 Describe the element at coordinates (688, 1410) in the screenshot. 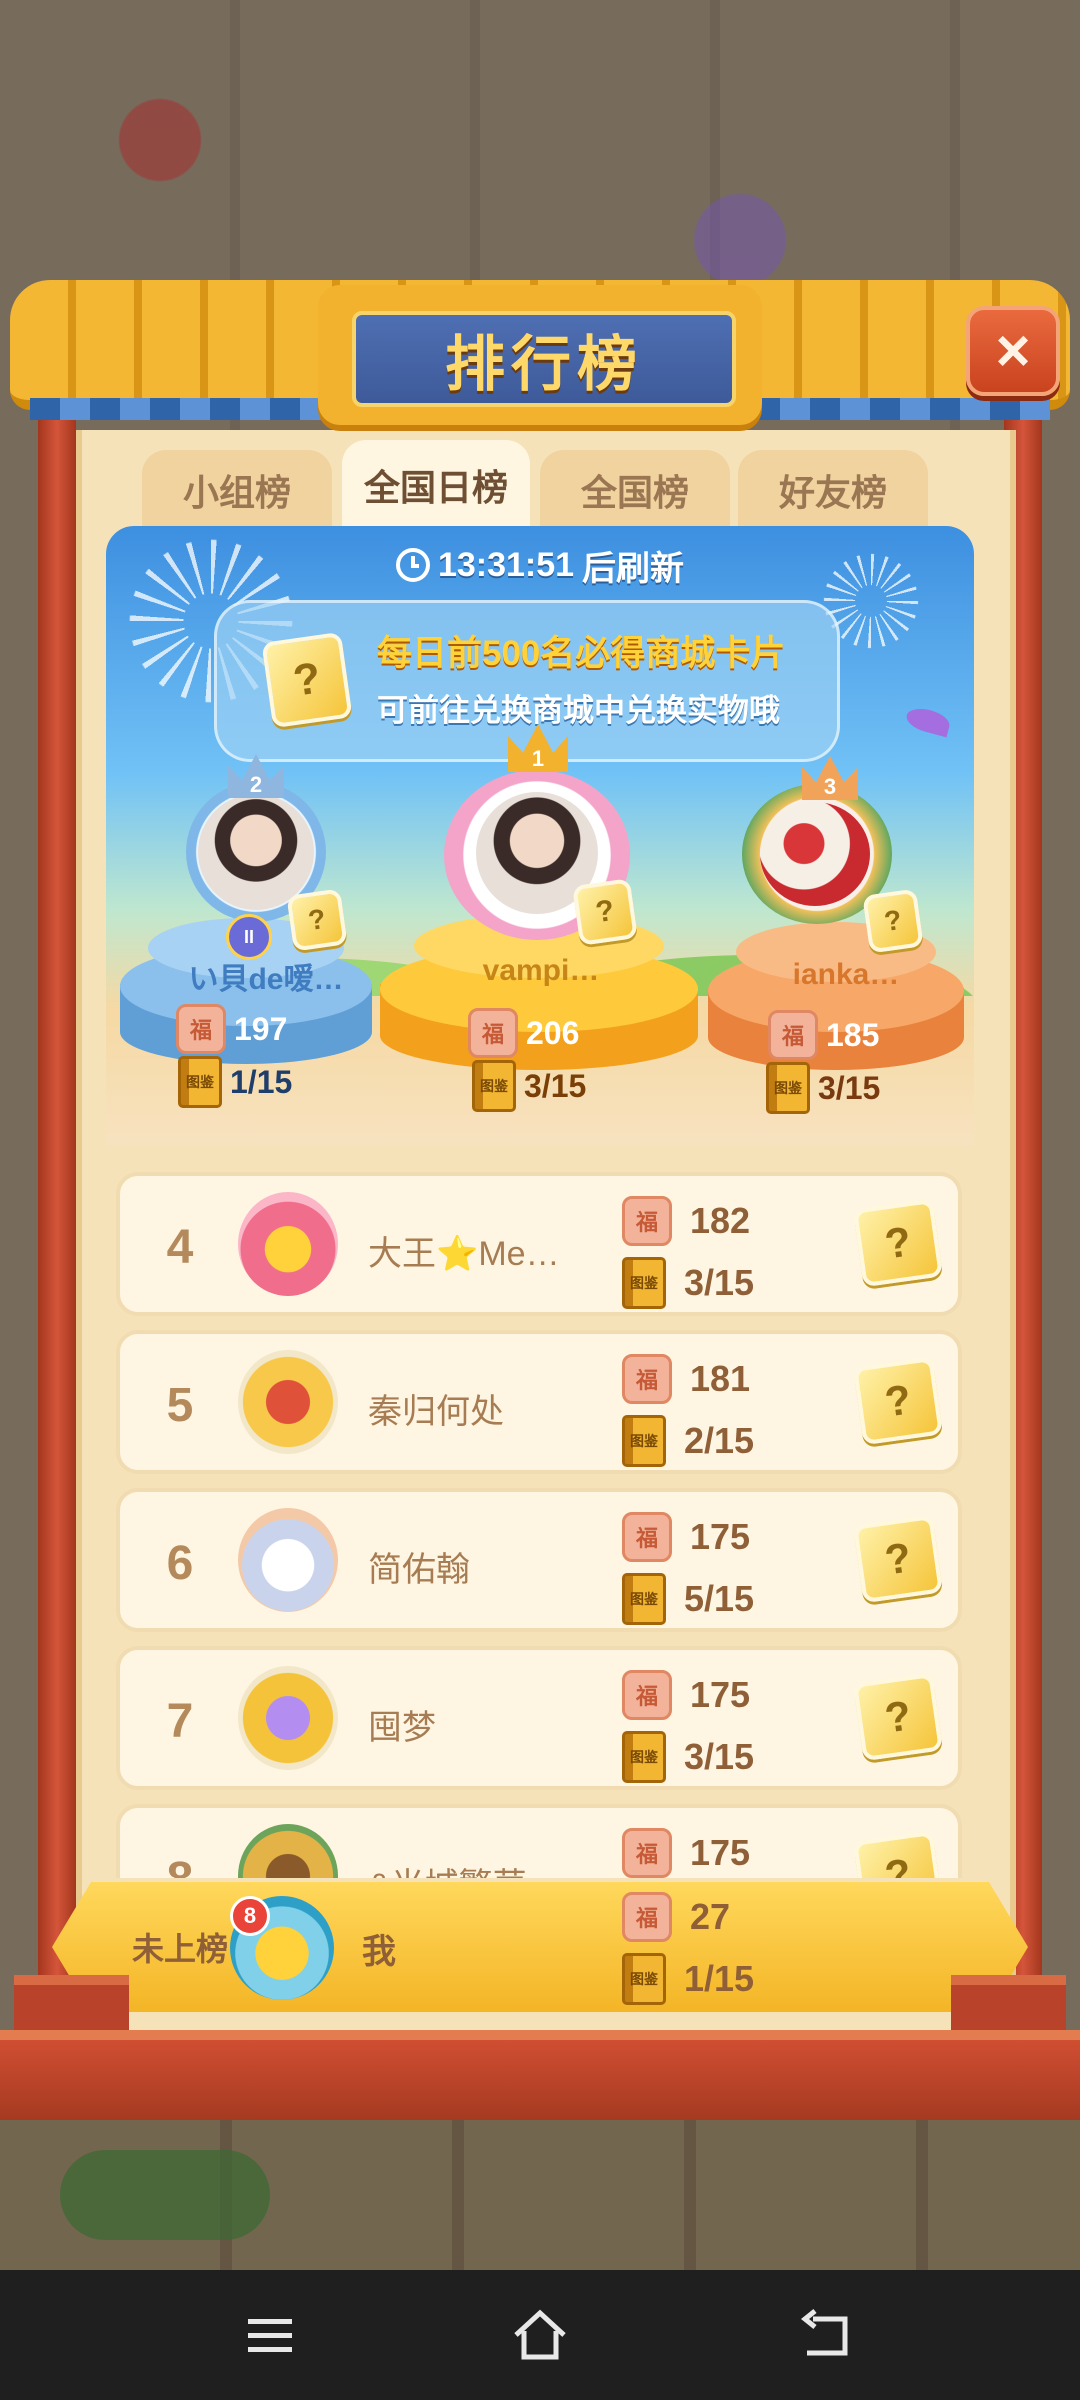

I see `row-stats: 福 181 图鉴 2/15` at that location.